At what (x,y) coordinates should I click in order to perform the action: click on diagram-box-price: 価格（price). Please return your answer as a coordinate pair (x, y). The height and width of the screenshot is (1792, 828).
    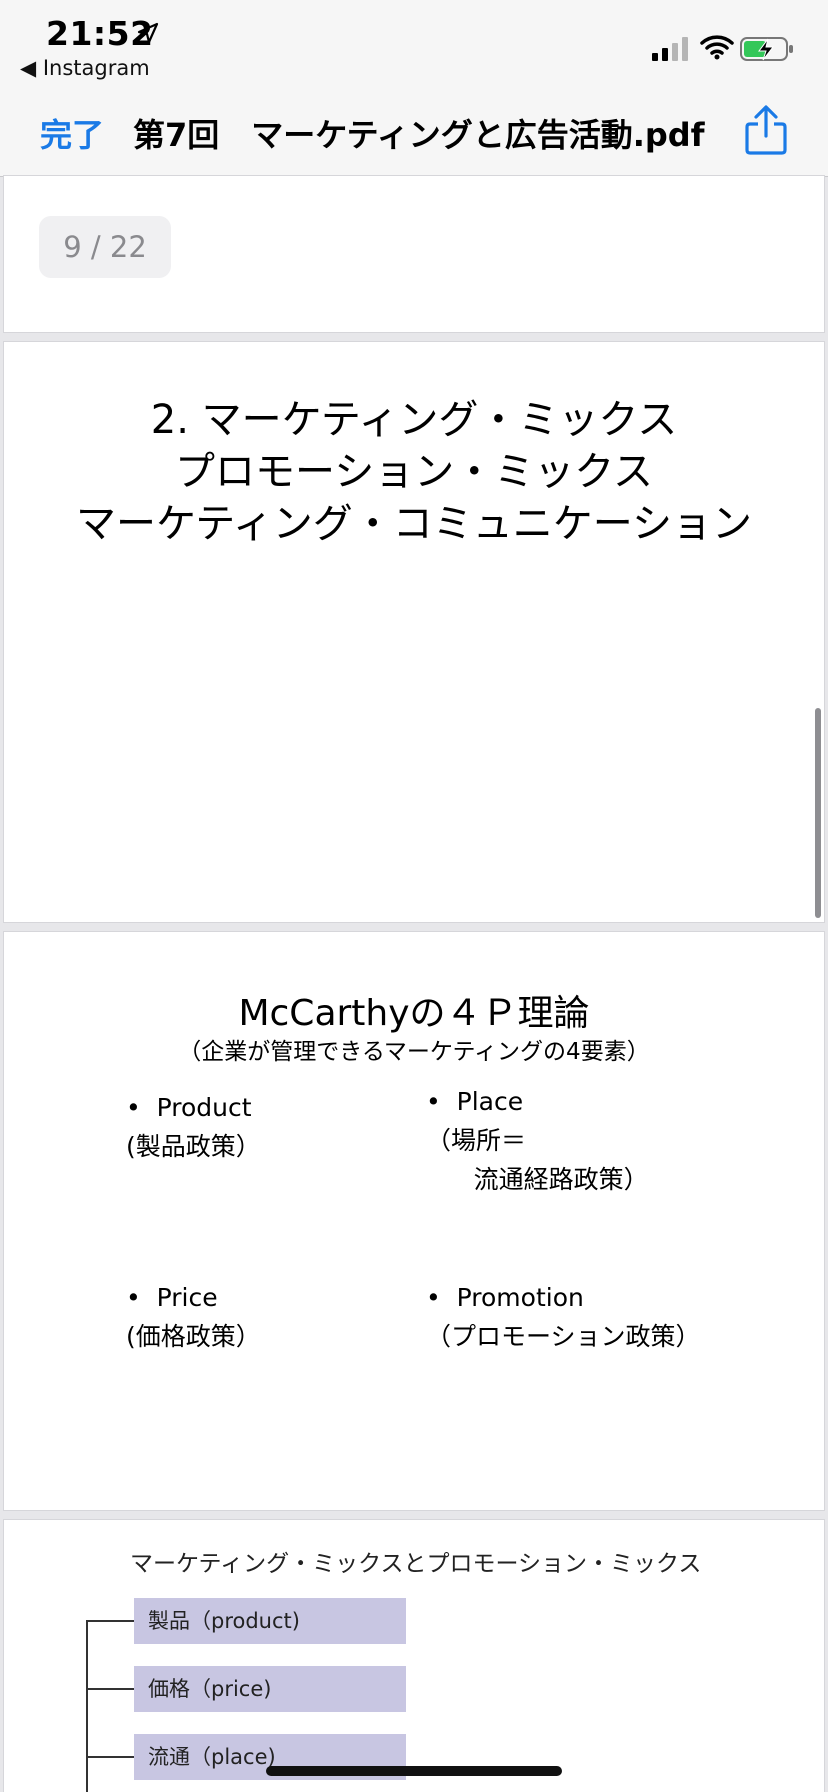
    Looking at the image, I should click on (270, 1689).